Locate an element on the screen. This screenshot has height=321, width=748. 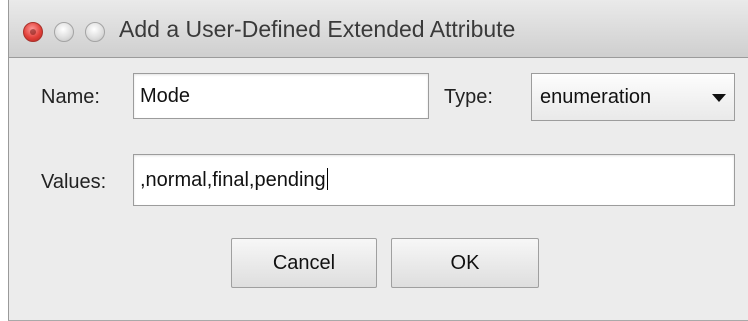
values-label: Values: is located at coordinates (74, 182).